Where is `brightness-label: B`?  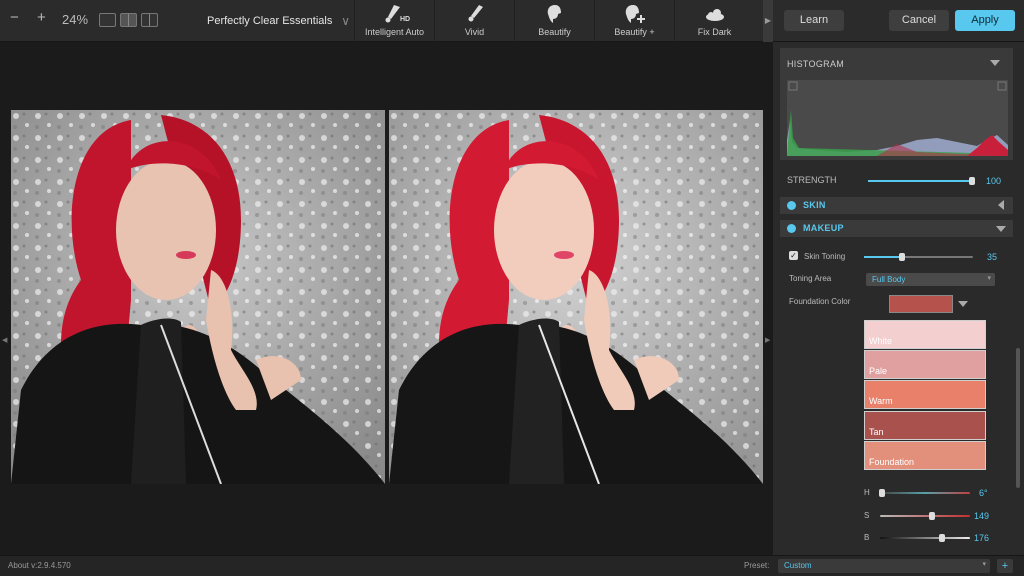
brightness-label: B is located at coordinates (867, 537).